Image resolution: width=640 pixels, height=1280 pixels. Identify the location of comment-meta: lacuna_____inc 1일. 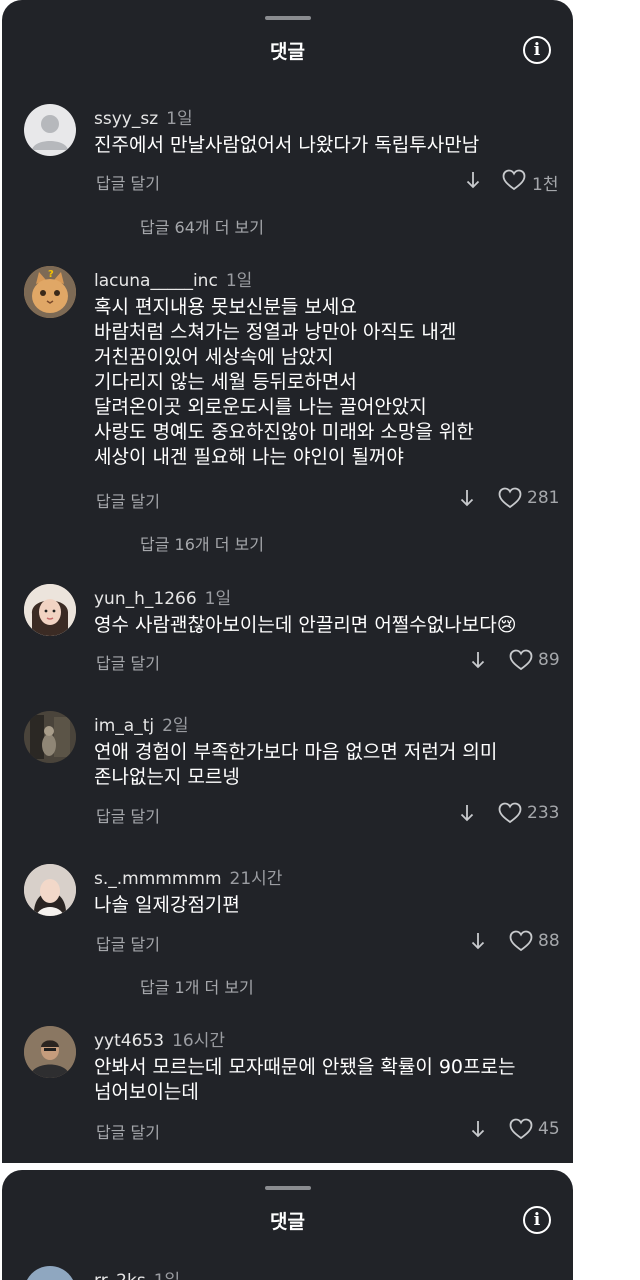
(173, 278).